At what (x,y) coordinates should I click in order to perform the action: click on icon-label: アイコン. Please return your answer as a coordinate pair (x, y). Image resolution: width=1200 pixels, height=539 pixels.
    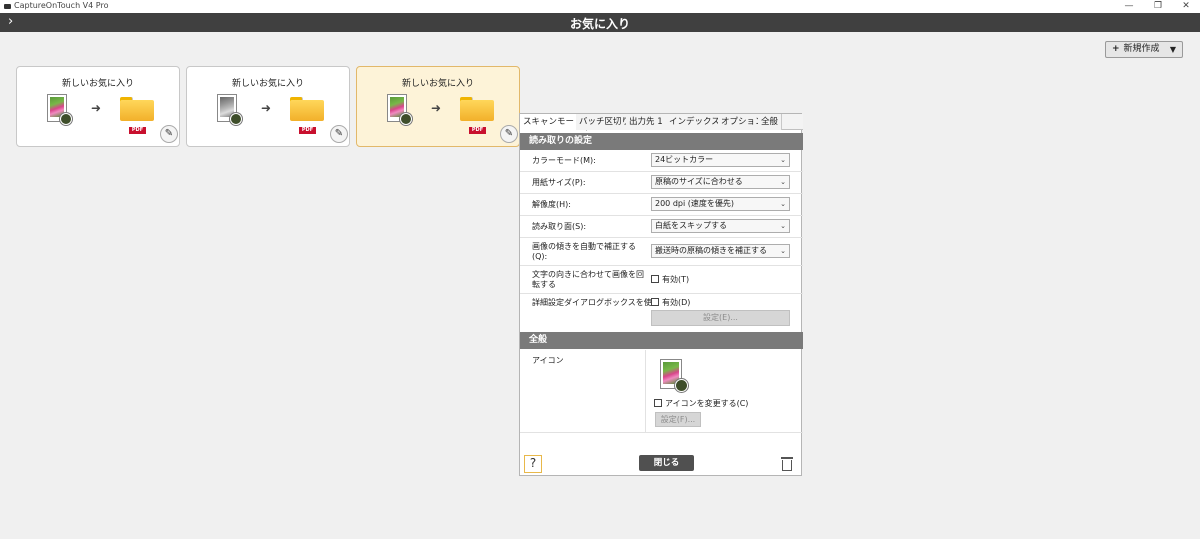
    Looking at the image, I should click on (548, 360).